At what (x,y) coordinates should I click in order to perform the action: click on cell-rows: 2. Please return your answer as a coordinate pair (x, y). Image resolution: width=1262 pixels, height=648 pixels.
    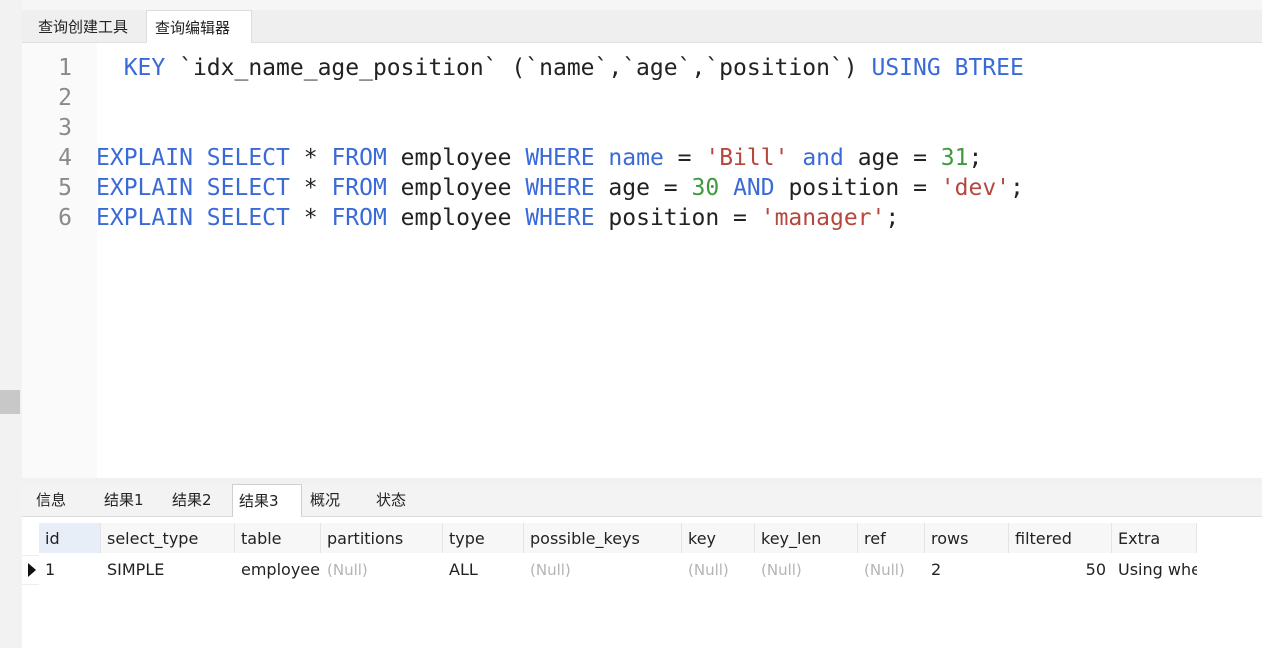
    Looking at the image, I should click on (967, 570).